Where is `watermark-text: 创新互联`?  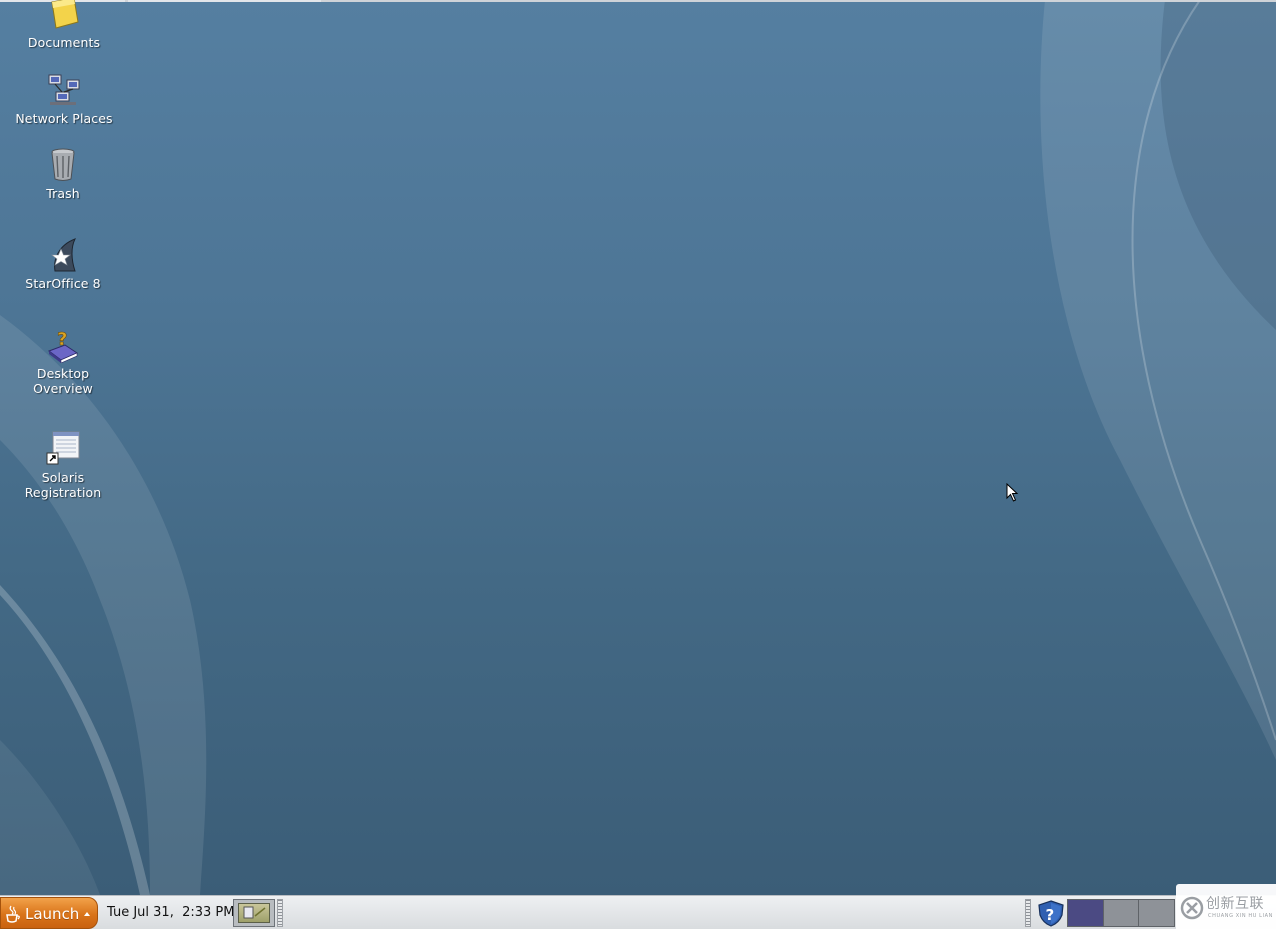 watermark-text: 创新互联 is located at coordinates (1235, 904).